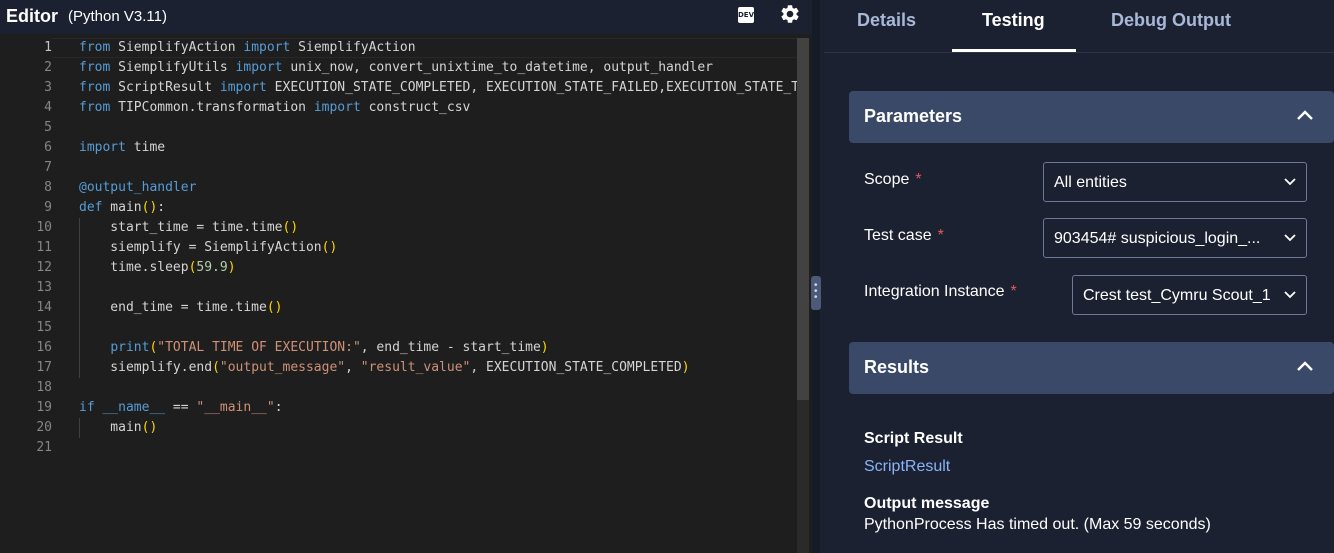 This screenshot has width=1334, height=553. What do you see at coordinates (48, 147) in the screenshot?
I see `line-number: 6` at bounding box center [48, 147].